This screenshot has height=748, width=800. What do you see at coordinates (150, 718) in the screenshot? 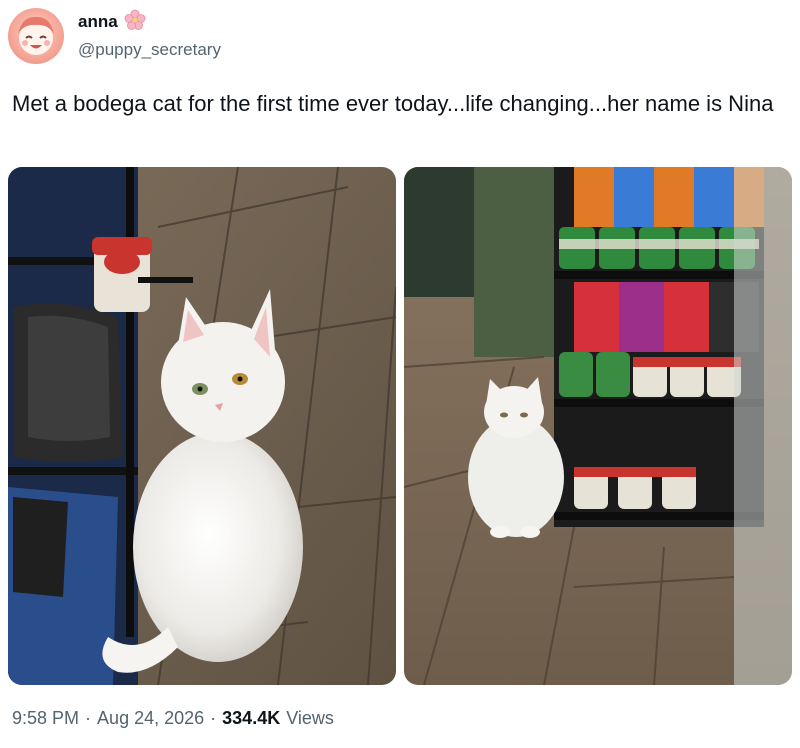
I see `tweet-date: Aug 24, 2026` at bounding box center [150, 718].